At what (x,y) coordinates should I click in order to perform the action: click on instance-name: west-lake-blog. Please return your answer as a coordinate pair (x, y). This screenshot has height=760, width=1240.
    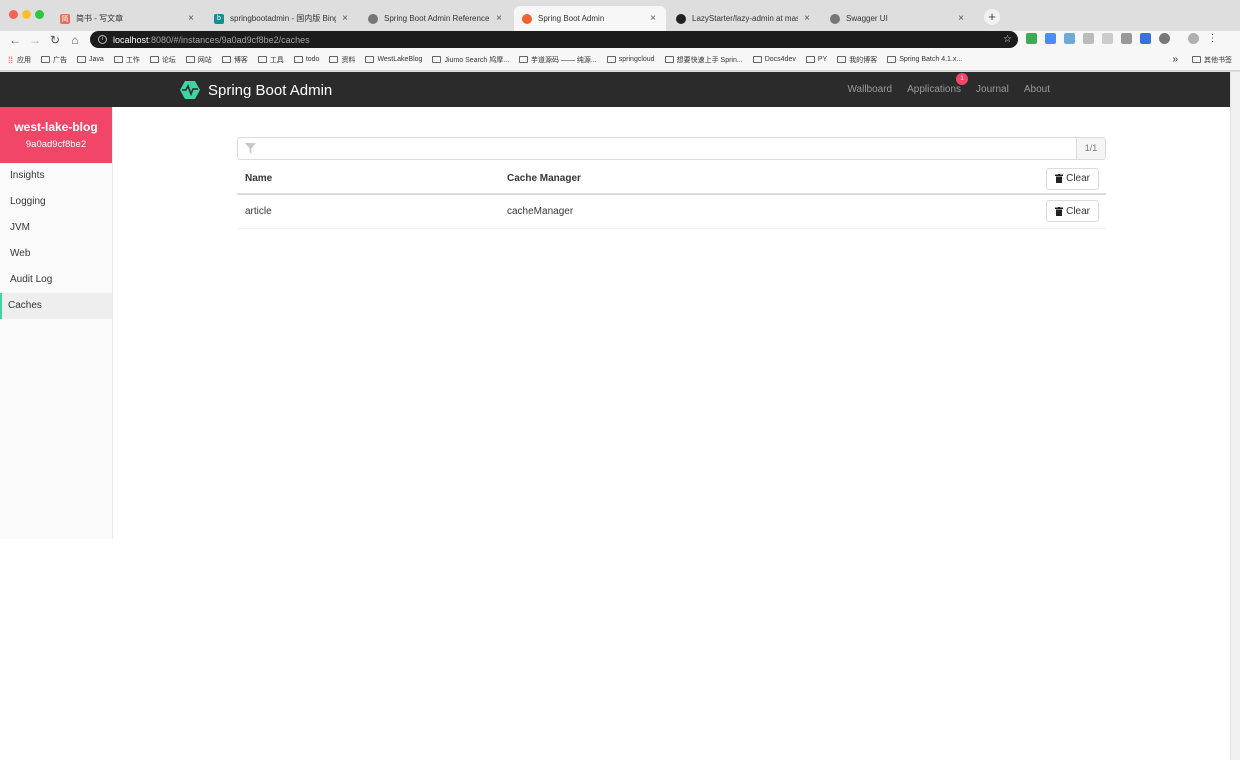
    Looking at the image, I should click on (56, 127).